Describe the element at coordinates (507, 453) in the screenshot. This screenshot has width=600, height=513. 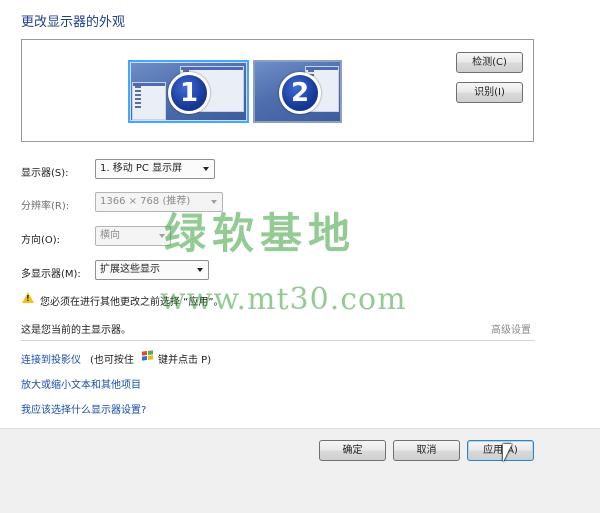
I see `mouse-pointer-icon` at that location.